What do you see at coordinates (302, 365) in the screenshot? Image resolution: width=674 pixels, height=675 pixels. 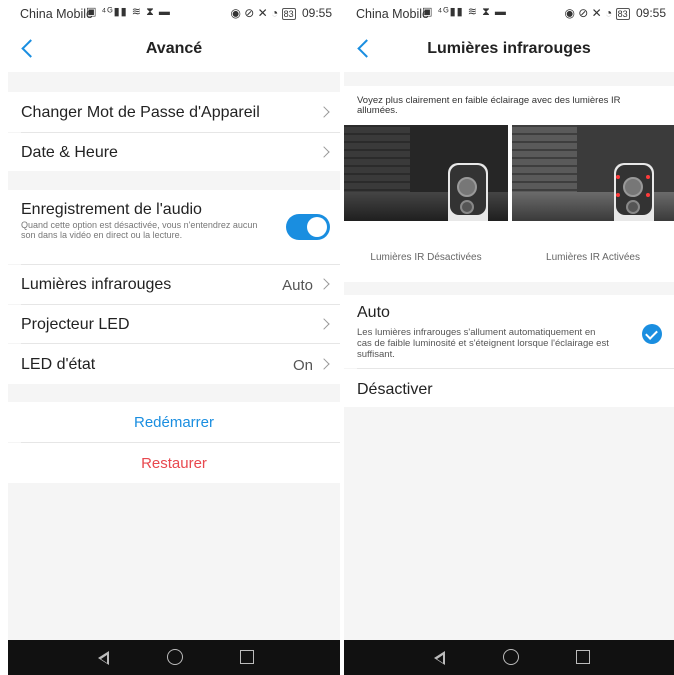 I see `status-led-value: On` at bounding box center [302, 365].